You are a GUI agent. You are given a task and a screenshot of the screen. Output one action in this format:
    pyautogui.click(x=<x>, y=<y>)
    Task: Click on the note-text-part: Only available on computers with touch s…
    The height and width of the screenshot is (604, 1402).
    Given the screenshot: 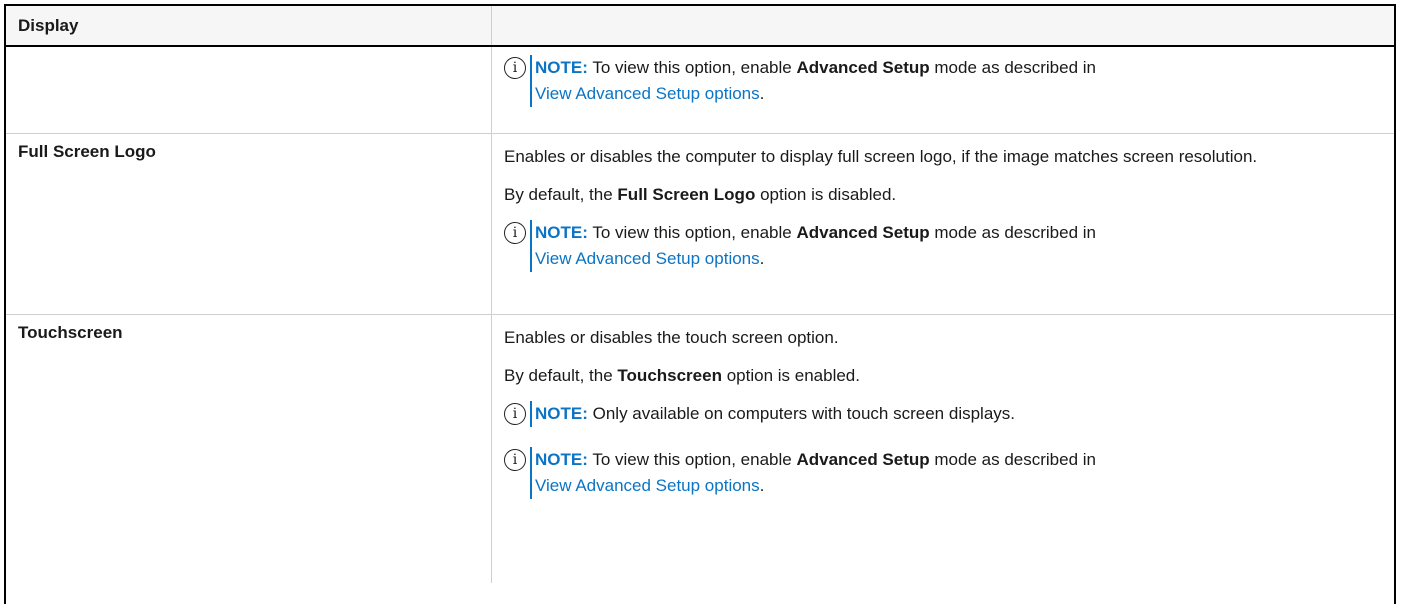 What is the action you would take?
    pyautogui.click(x=804, y=413)
    